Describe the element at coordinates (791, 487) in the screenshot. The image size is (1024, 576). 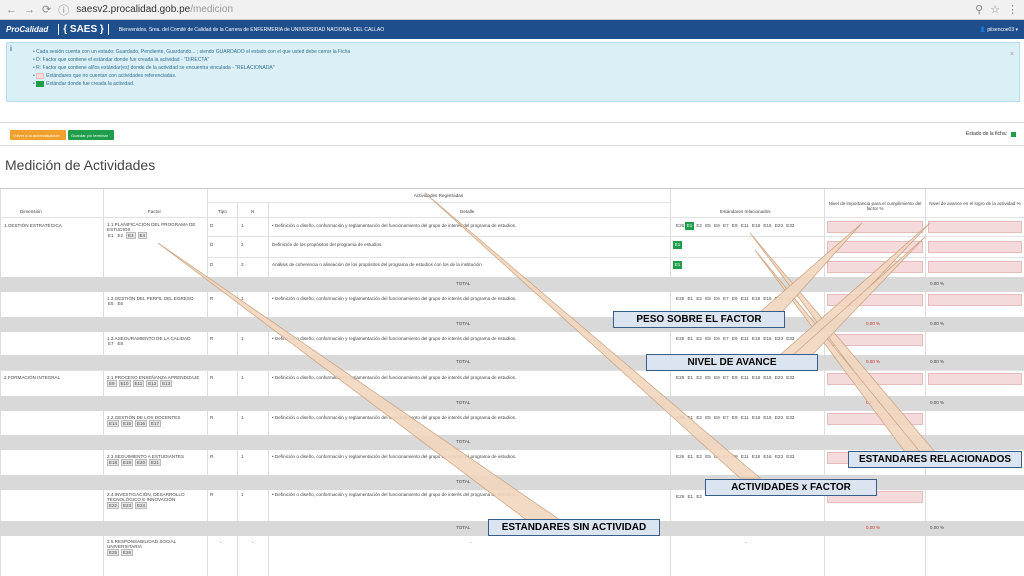
I see `callout-actividades: ACTIVIDADES x FACTOR` at that location.